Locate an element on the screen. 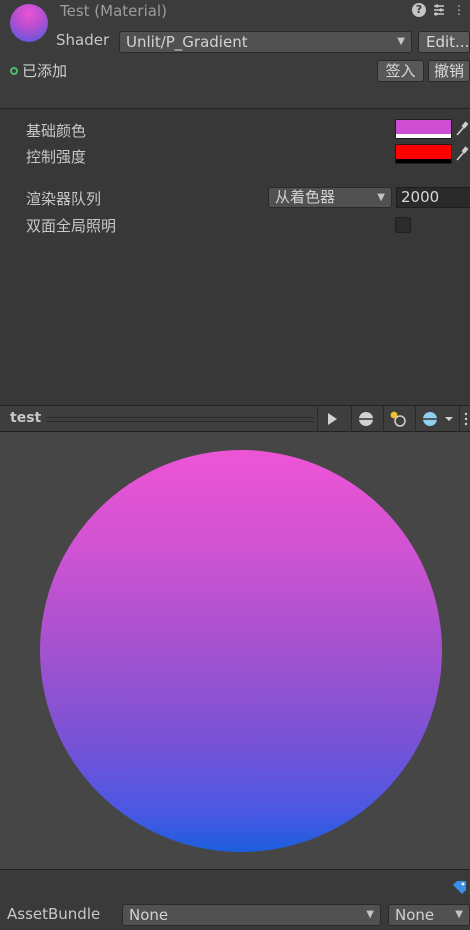 The image size is (470, 930). sphere-mesh-icon is located at coordinates (366, 419).